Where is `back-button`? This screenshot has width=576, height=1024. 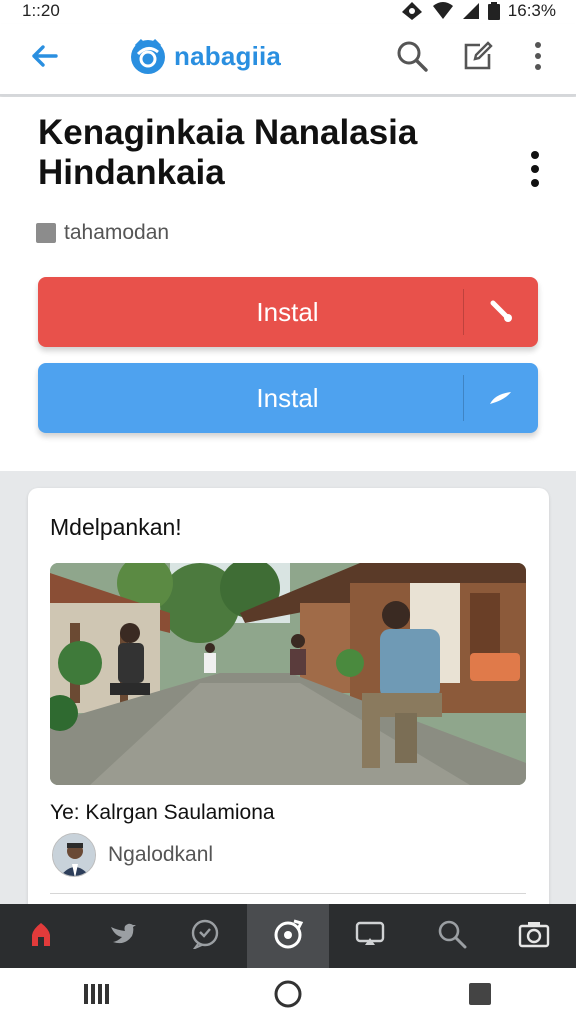
back-button is located at coordinates (44, 58).